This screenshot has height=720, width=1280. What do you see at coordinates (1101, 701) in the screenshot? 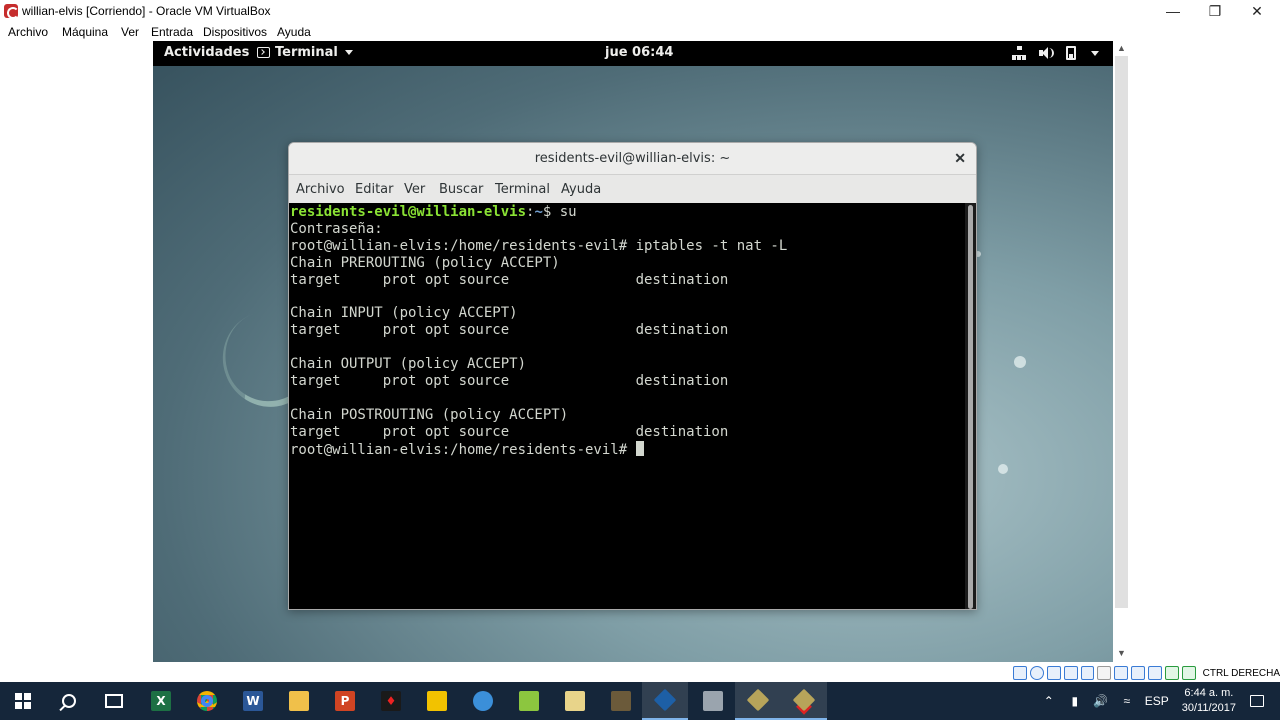
I see `volume-icon: 🔊` at bounding box center [1101, 701].